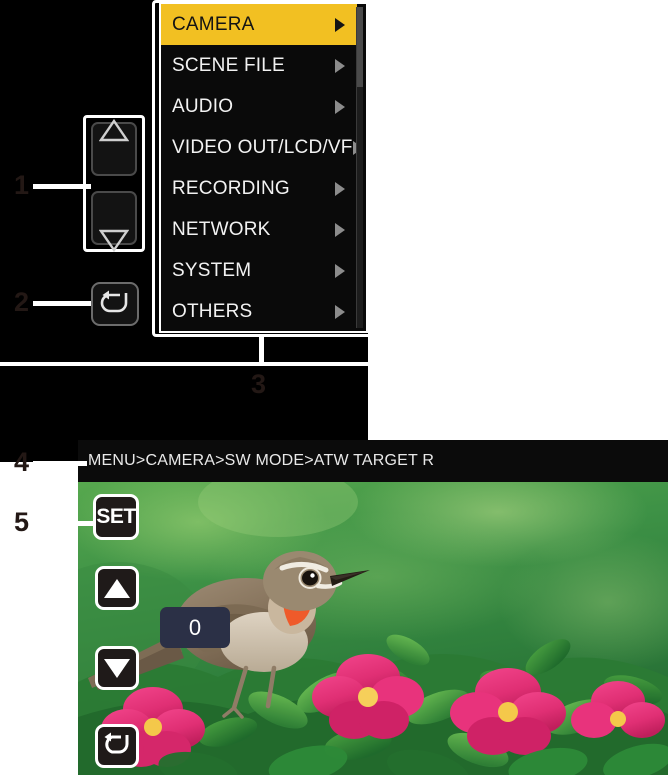  What do you see at coordinates (261, 460) in the screenshot?
I see `breadcrumb: MENU>CAMERA>SW MODE>ATW TARGET R` at bounding box center [261, 460].